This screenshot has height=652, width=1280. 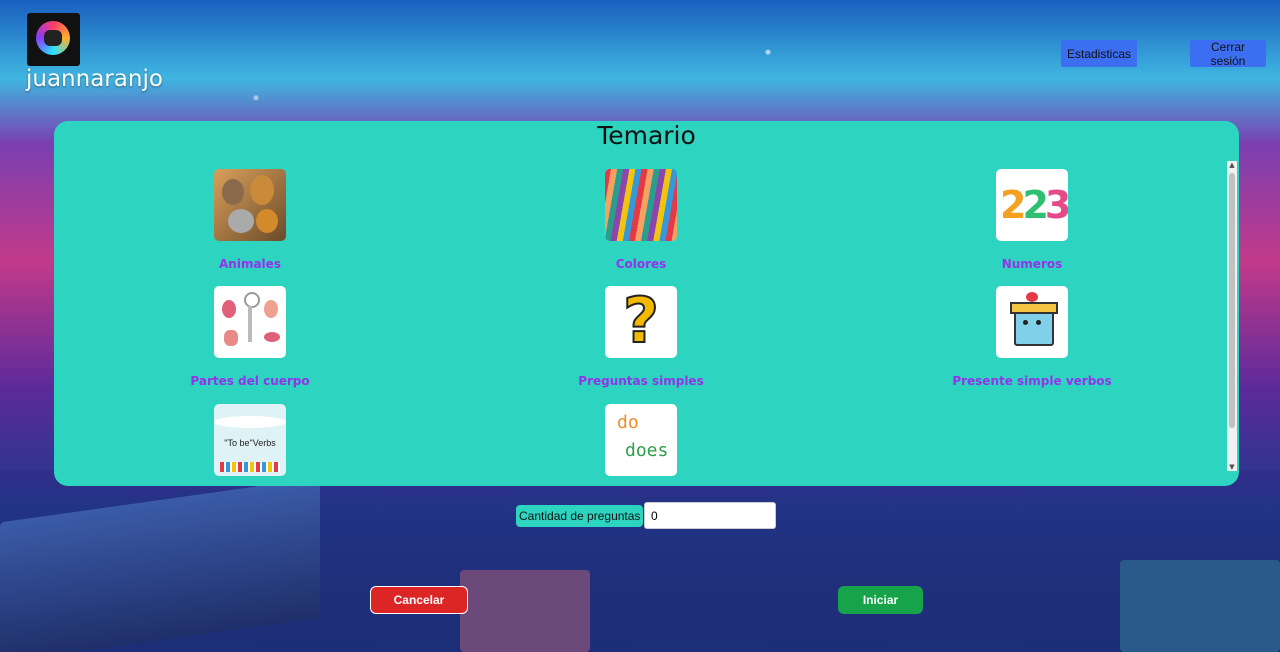 What do you see at coordinates (641, 322) in the screenshot?
I see `question-mark-image: ?` at bounding box center [641, 322].